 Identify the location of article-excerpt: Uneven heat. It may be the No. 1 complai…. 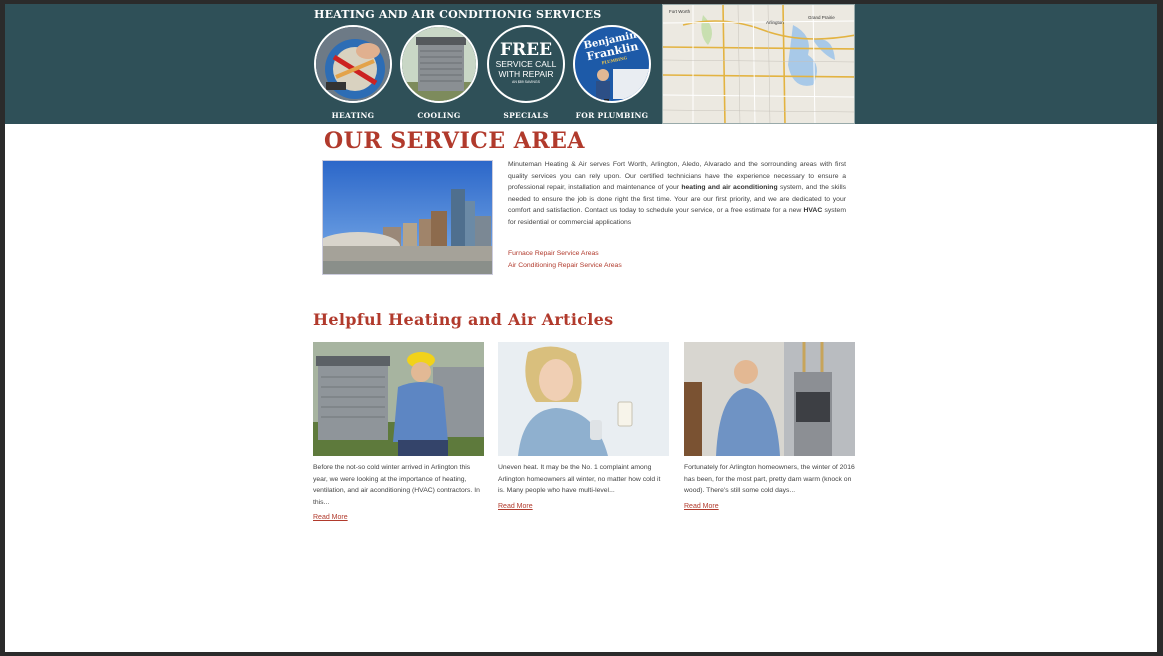
(579, 479).